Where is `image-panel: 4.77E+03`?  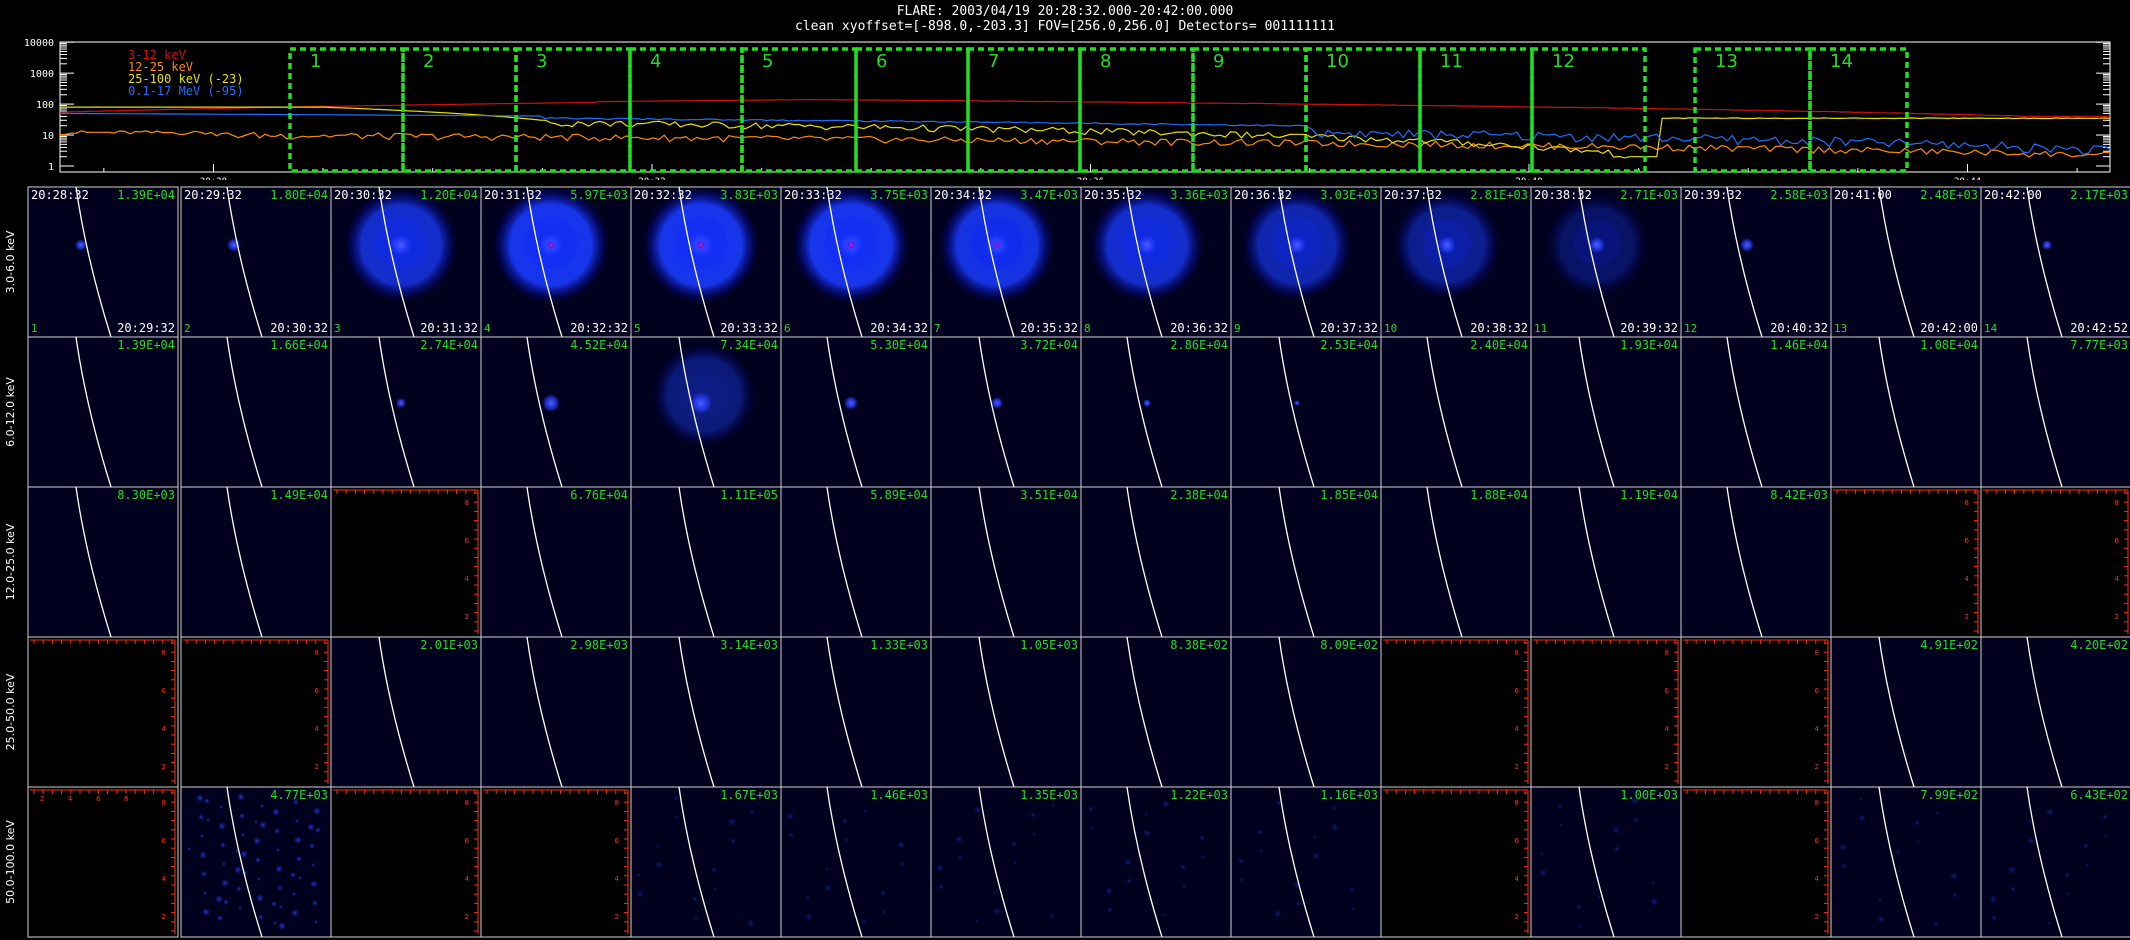
image-panel: 4.77E+03 is located at coordinates (256, 862).